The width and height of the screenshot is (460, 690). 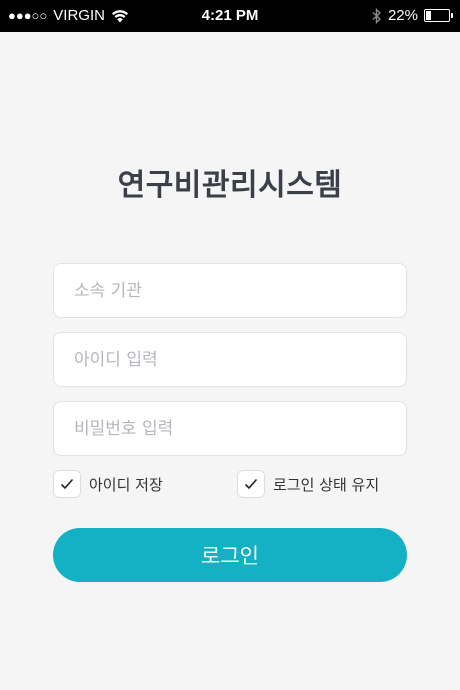 What do you see at coordinates (230, 555) in the screenshot?
I see `login-button: 로그인` at bounding box center [230, 555].